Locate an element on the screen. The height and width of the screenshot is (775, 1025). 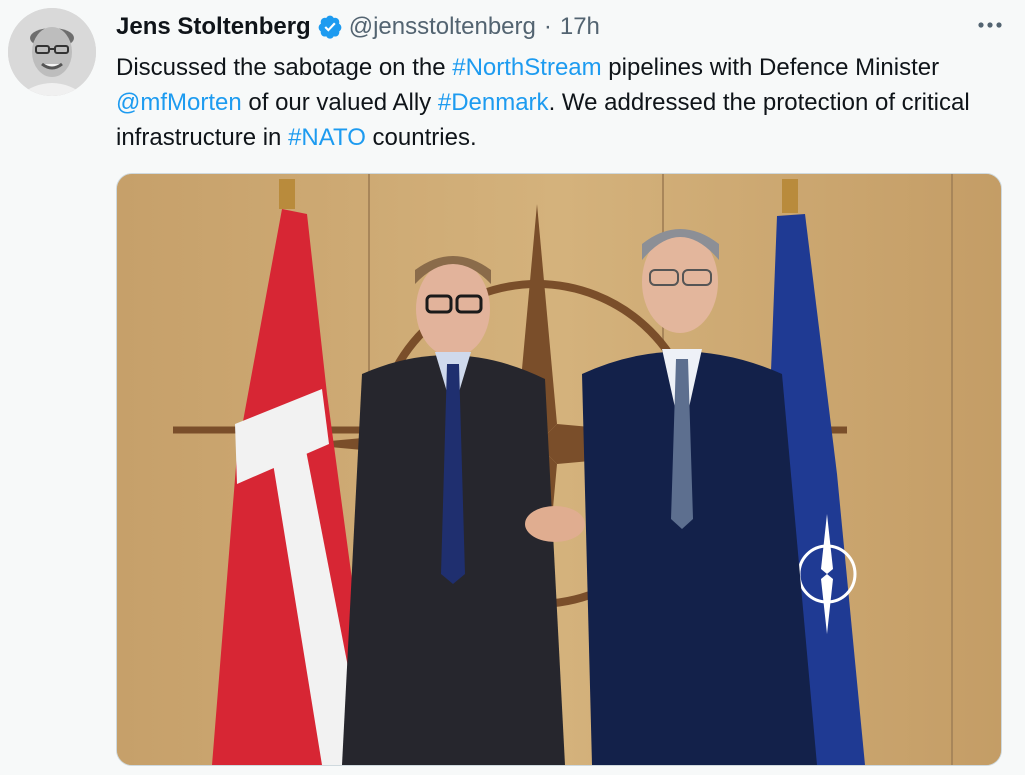
hashtag-denmark: #Denmark is located at coordinates (493, 102).